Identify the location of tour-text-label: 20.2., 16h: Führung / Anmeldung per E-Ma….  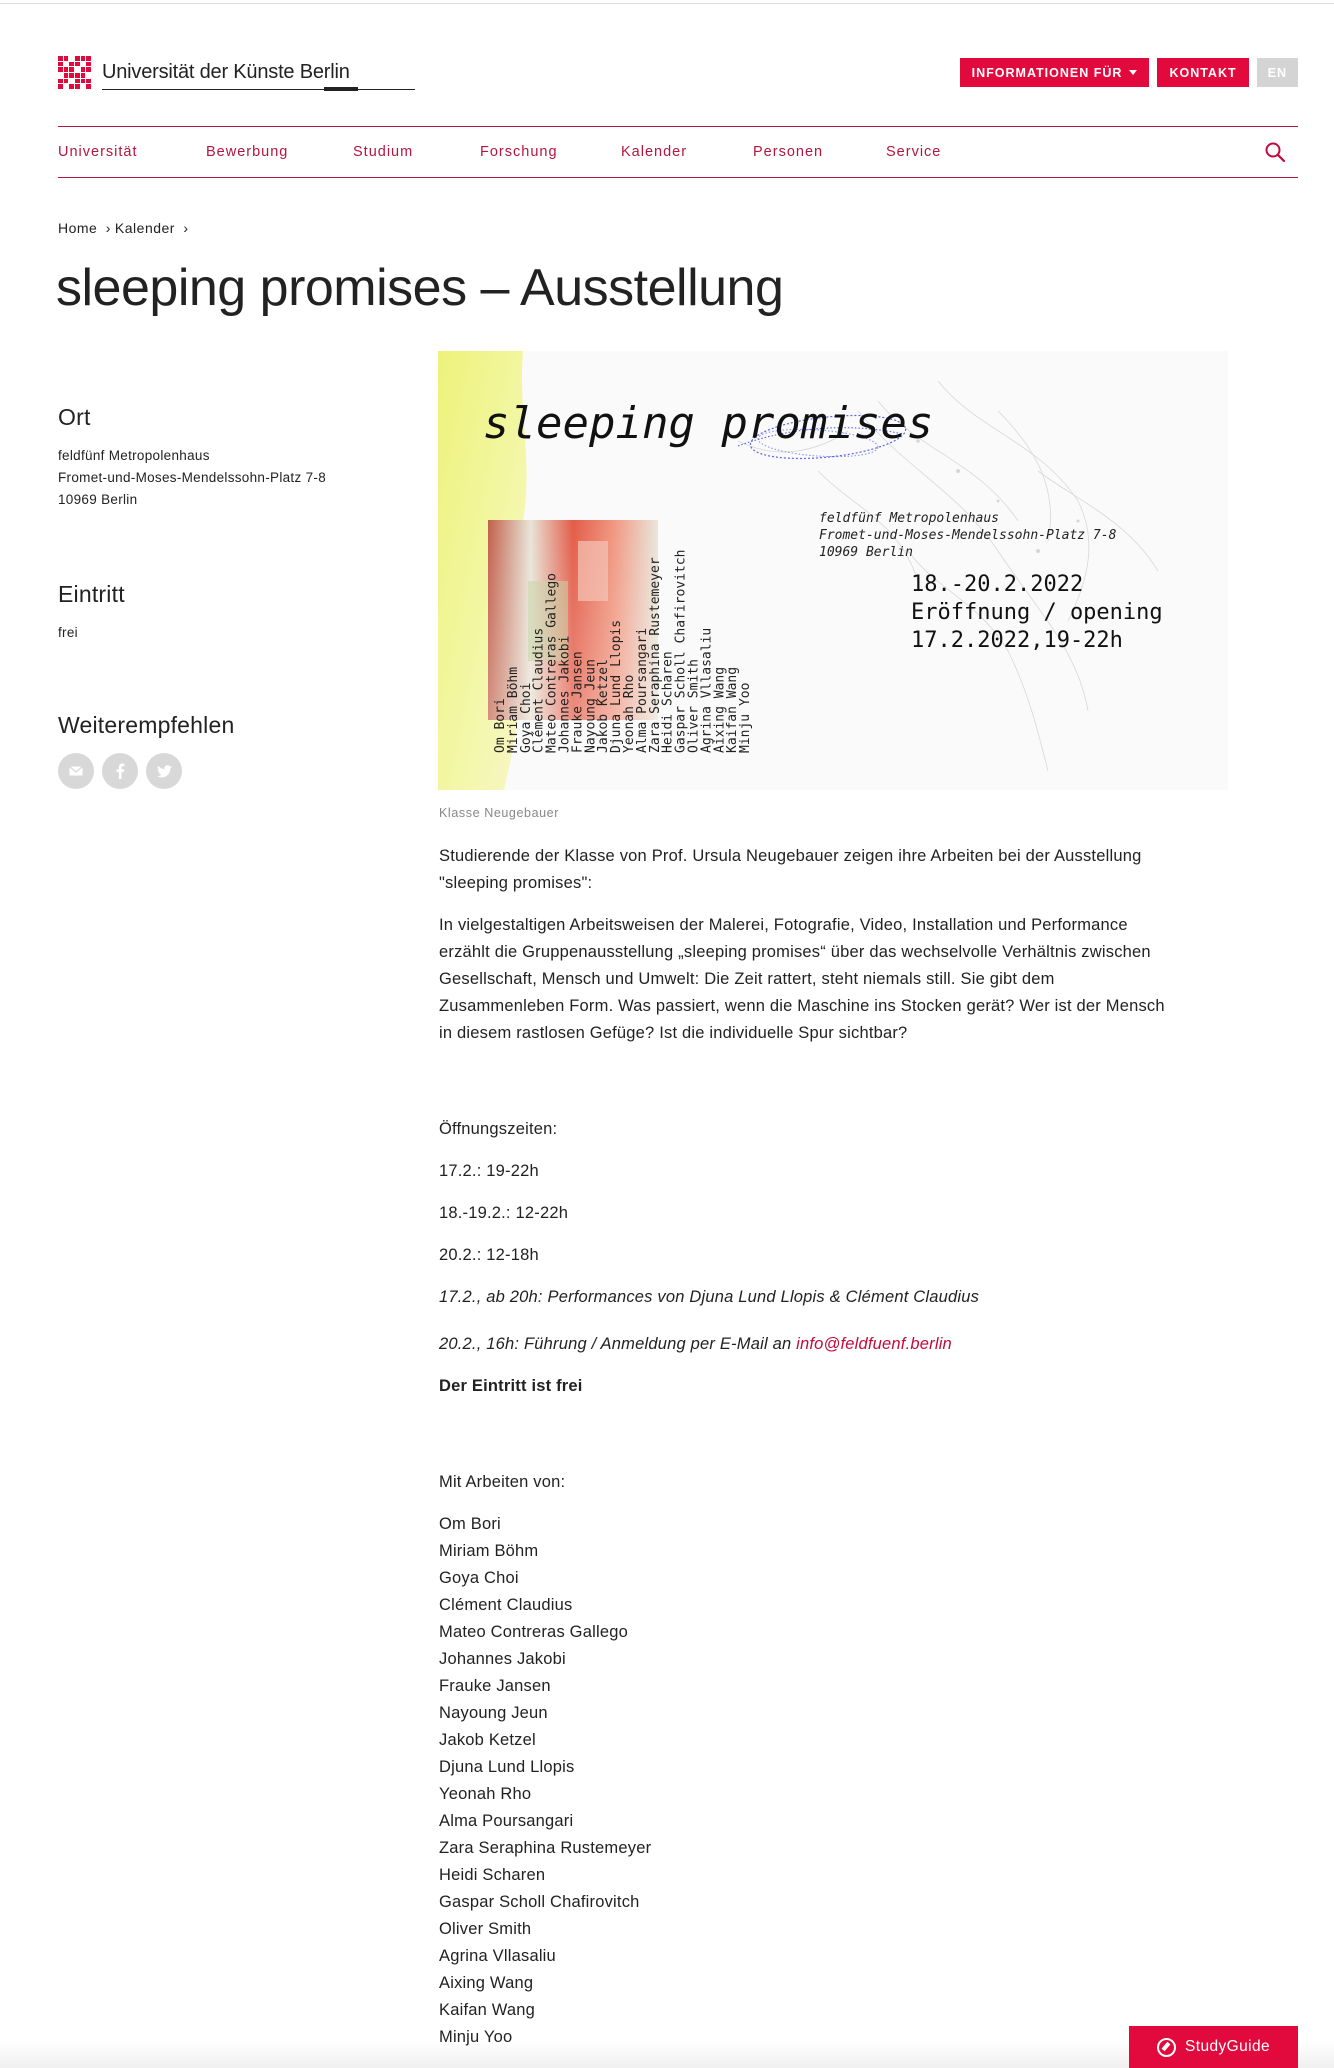
(618, 1344).